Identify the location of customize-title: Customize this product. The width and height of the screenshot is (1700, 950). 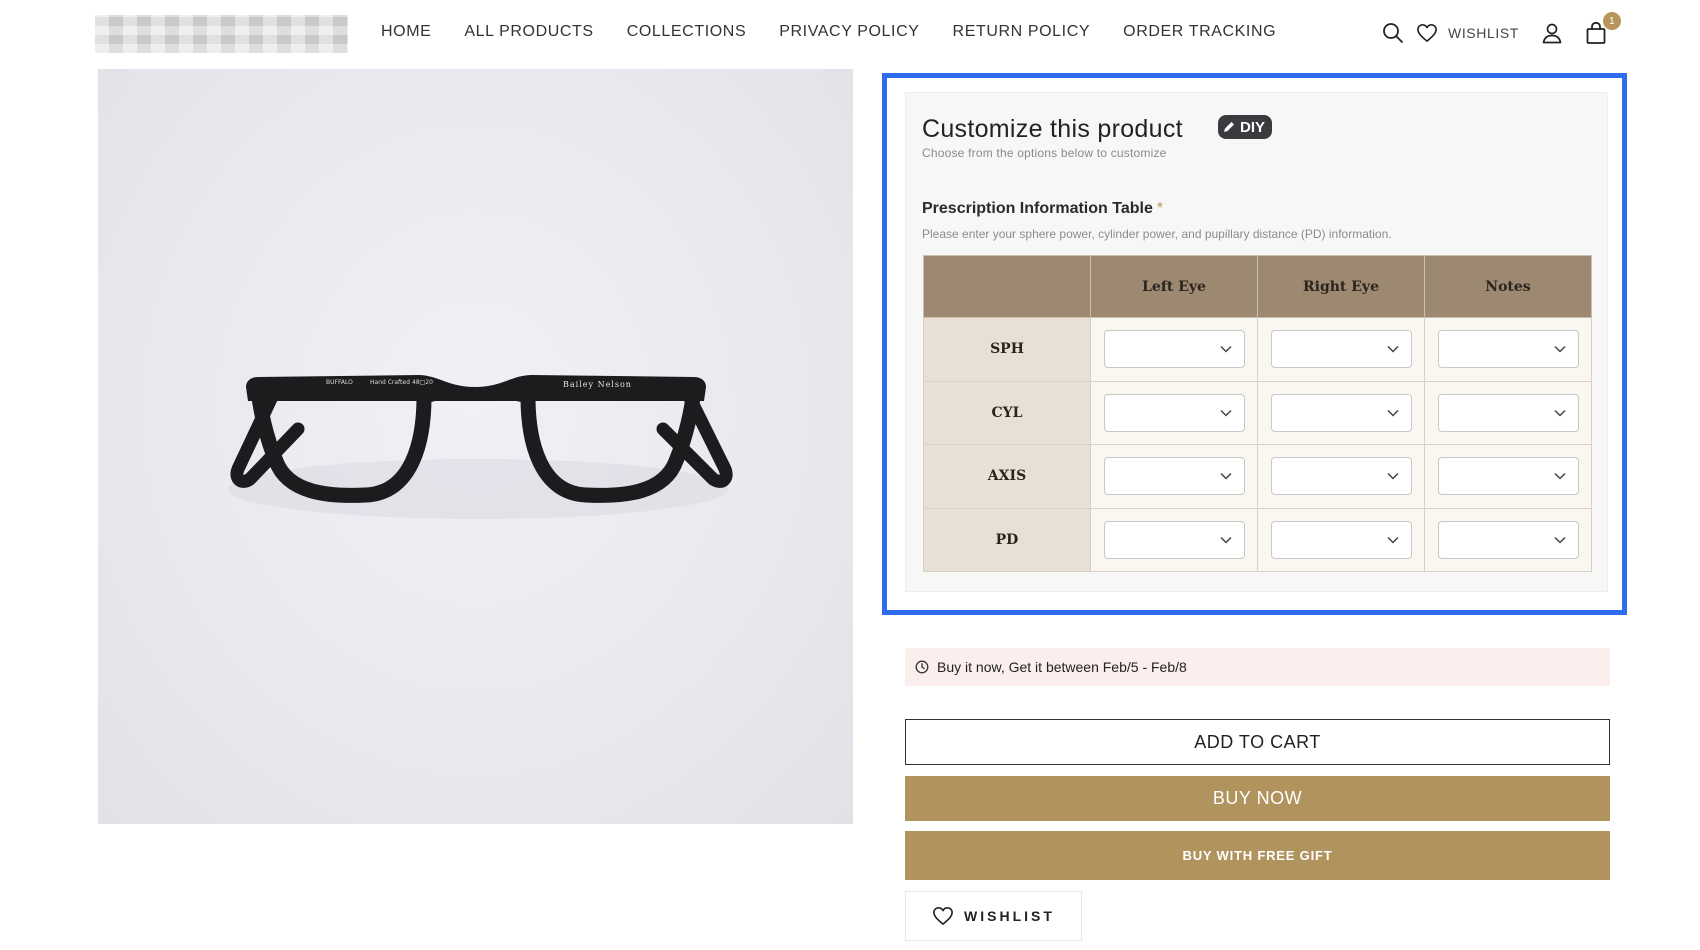
(1052, 129).